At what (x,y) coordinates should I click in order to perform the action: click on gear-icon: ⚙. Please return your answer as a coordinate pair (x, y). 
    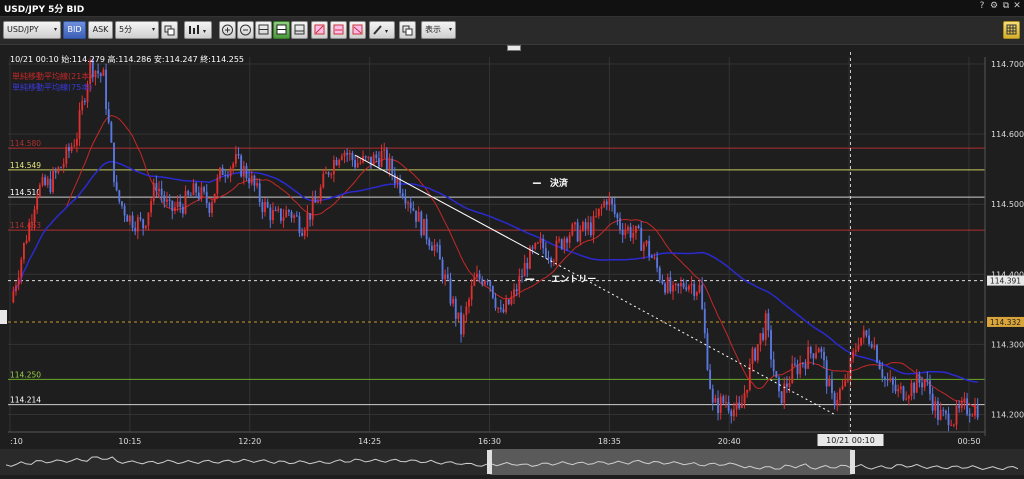
    Looking at the image, I should click on (994, 6).